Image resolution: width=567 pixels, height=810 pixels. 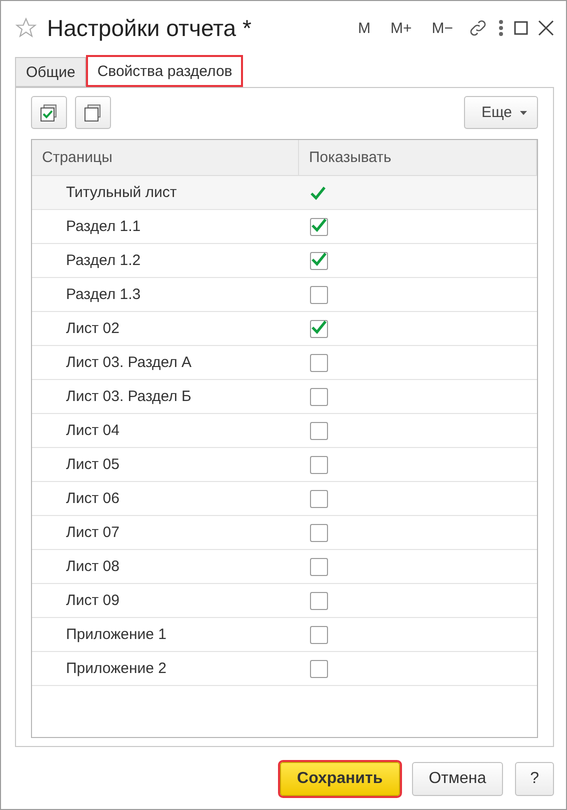 What do you see at coordinates (534, 779) in the screenshot?
I see `help-button: ?` at bounding box center [534, 779].